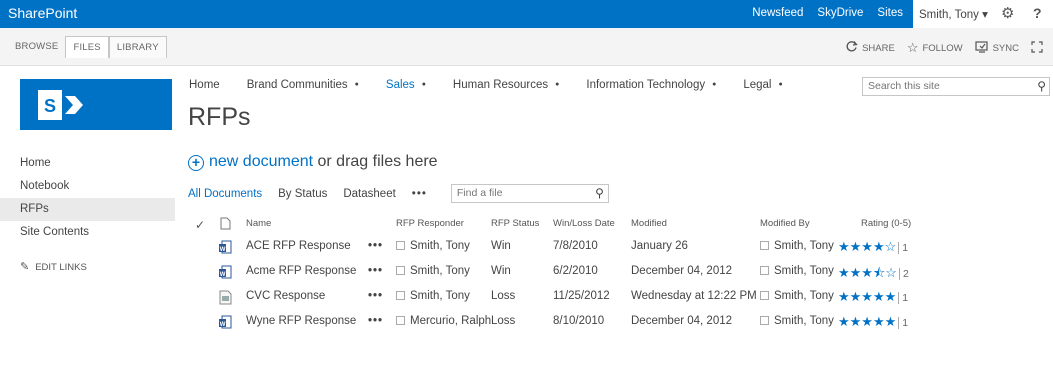 The height and width of the screenshot is (386, 1053). I want to click on search-input, so click(948, 86).